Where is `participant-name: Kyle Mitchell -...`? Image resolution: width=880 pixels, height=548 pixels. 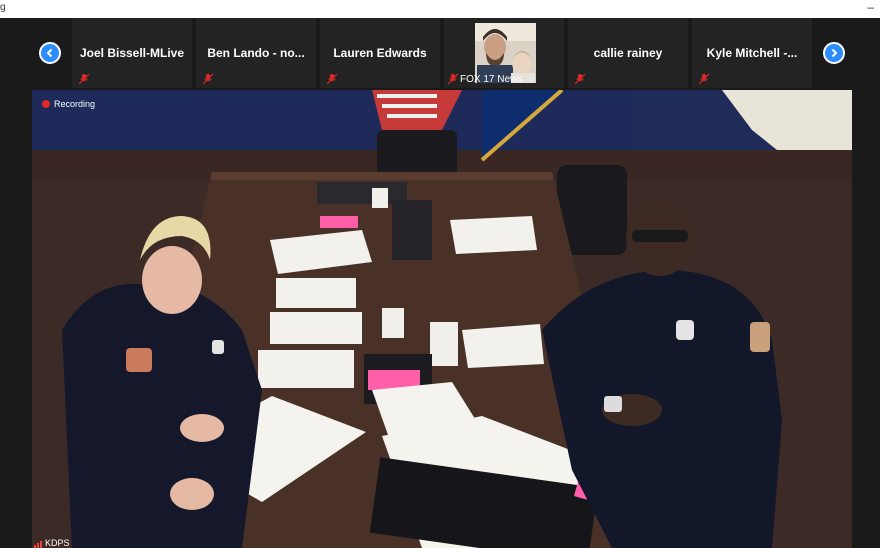
participant-name: Kyle Mitchell -... is located at coordinates (752, 53).